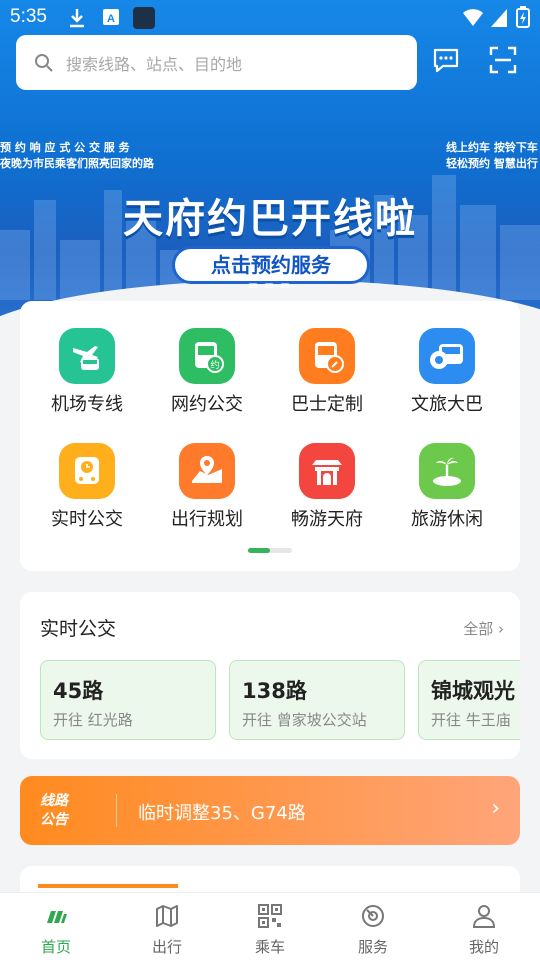  I want to click on route-card: 45路 开往 红光路, so click(128, 700).